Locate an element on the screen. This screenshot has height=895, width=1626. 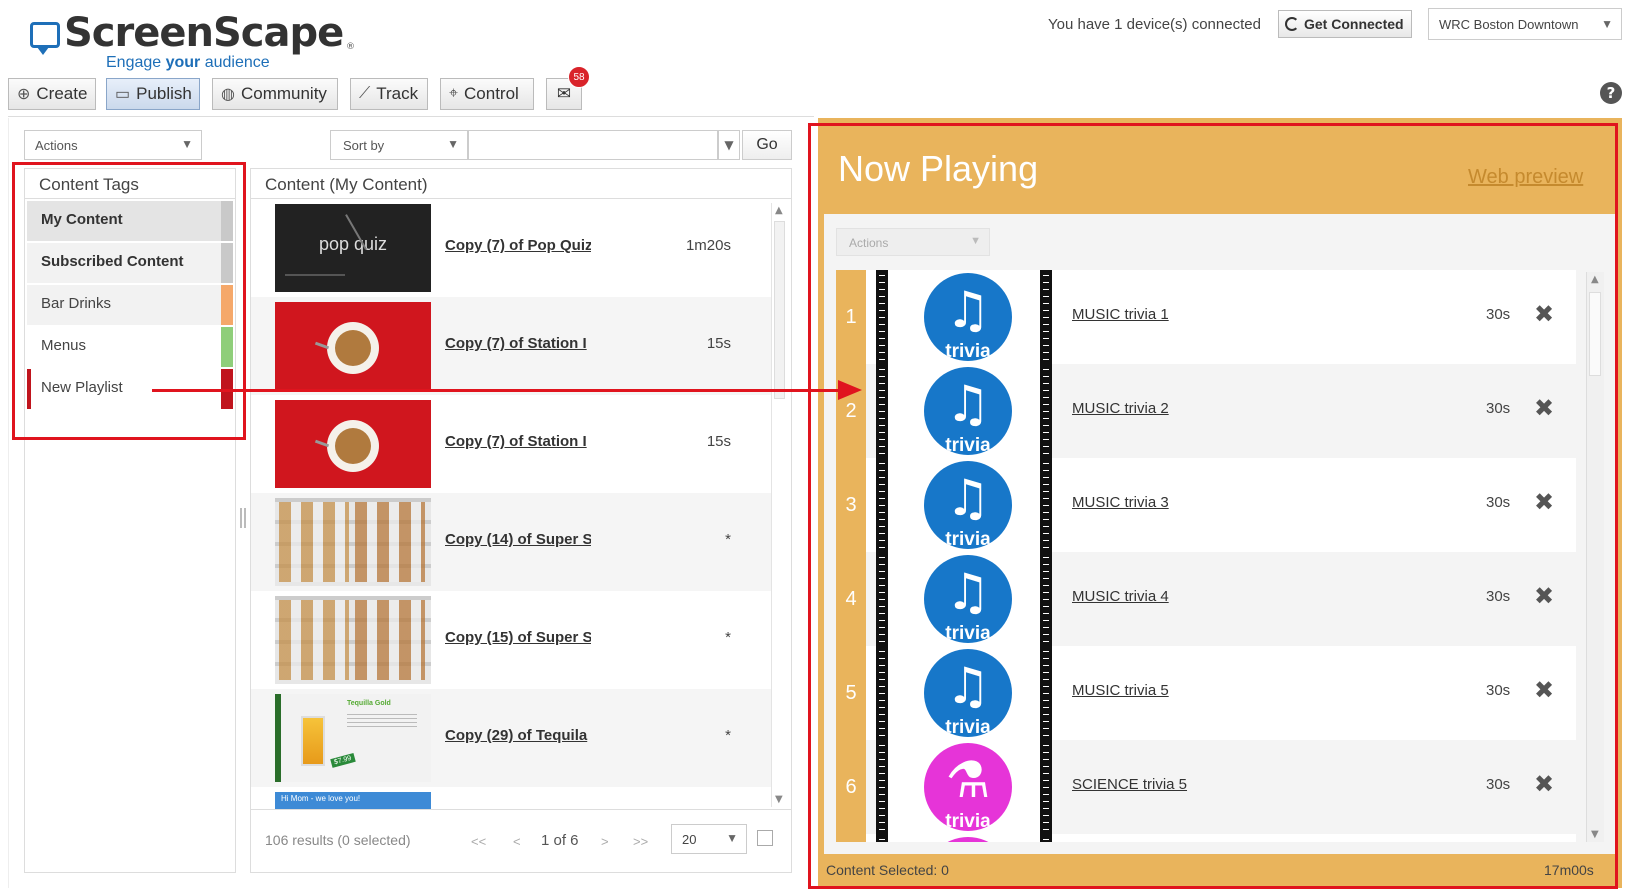
content-thumbnail: pop quiz is located at coordinates (353, 248).